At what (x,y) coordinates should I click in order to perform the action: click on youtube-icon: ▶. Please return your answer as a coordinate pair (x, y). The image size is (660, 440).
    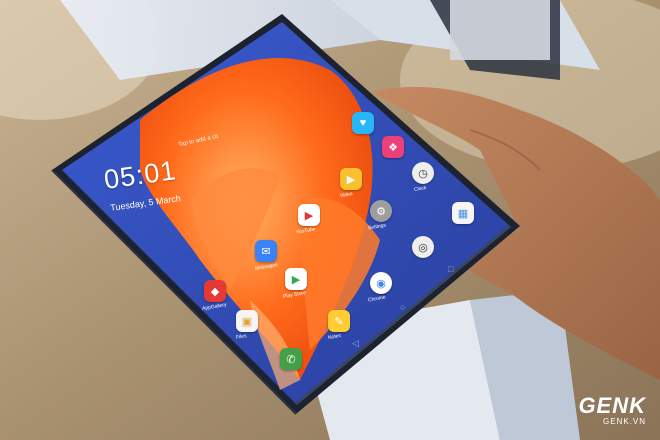
    Looking at the image, I should click on (309, 215).